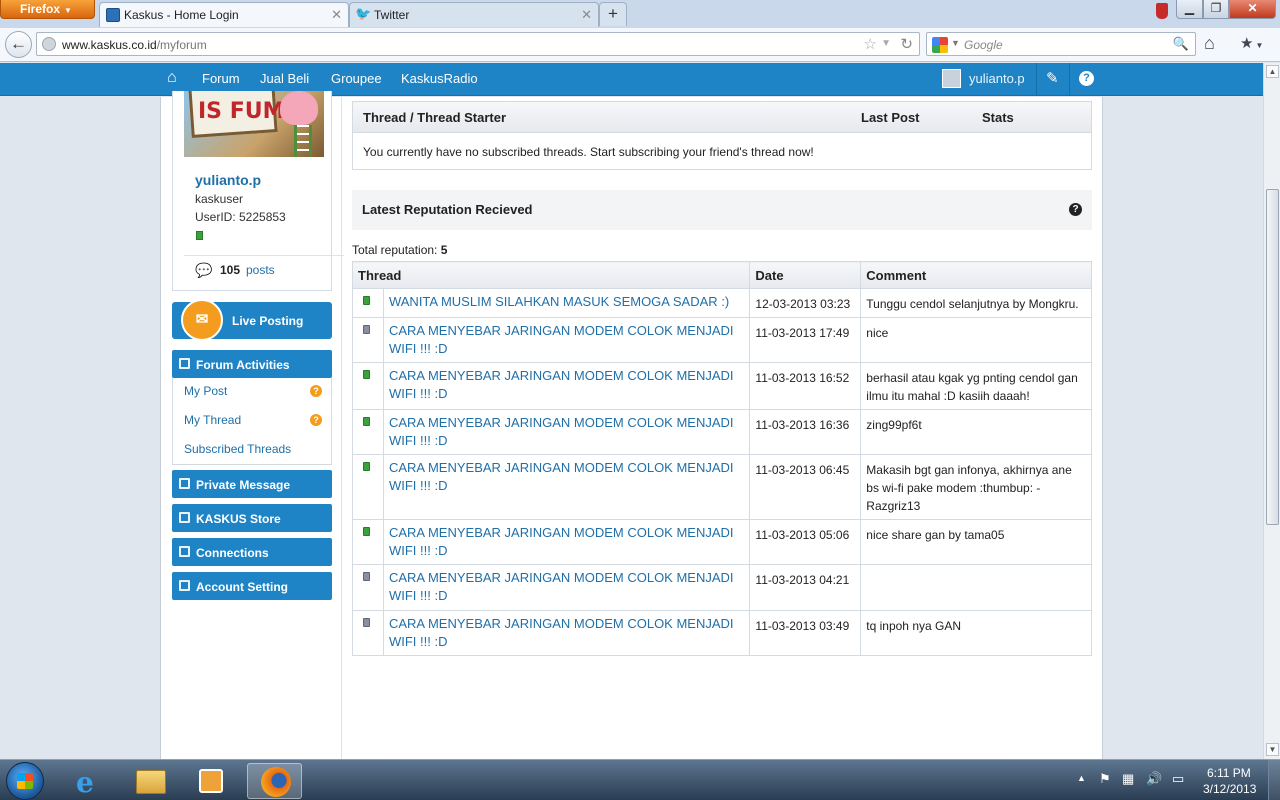 Image resolution: width=1280 pixels, height=800 pixels. I want to click on total-reputation-label: Total reputation:, so click(395, 250).